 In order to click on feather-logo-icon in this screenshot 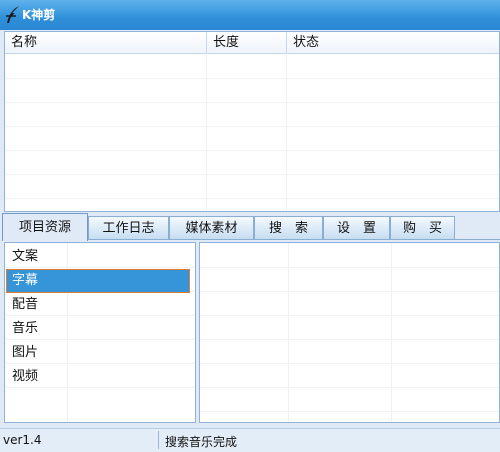, I will do `click(12, 14)`.